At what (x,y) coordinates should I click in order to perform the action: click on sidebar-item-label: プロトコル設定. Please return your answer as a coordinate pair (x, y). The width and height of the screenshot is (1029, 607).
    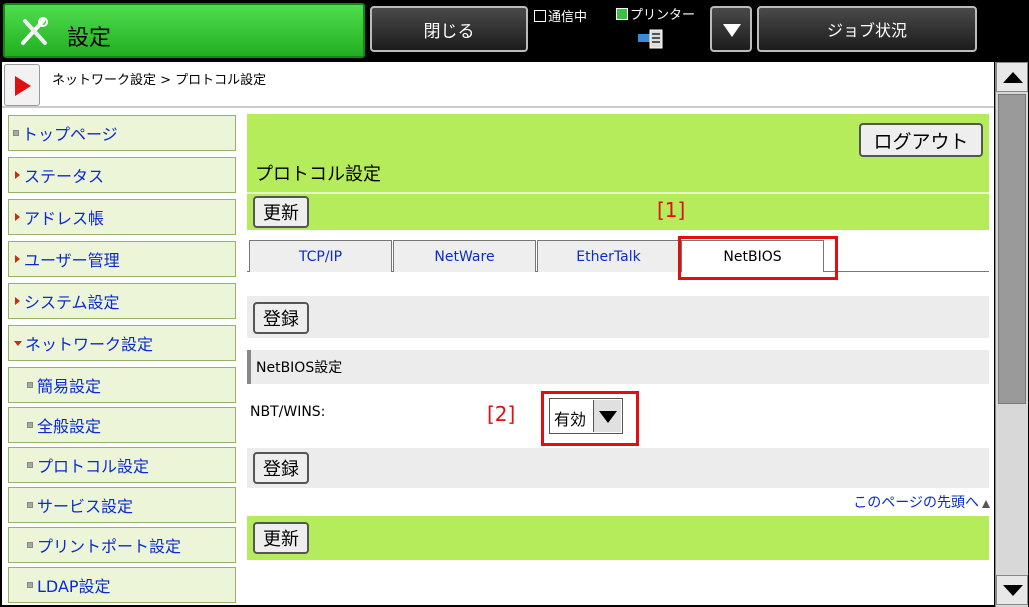
    Looking at the image, I should click on (93, 466).